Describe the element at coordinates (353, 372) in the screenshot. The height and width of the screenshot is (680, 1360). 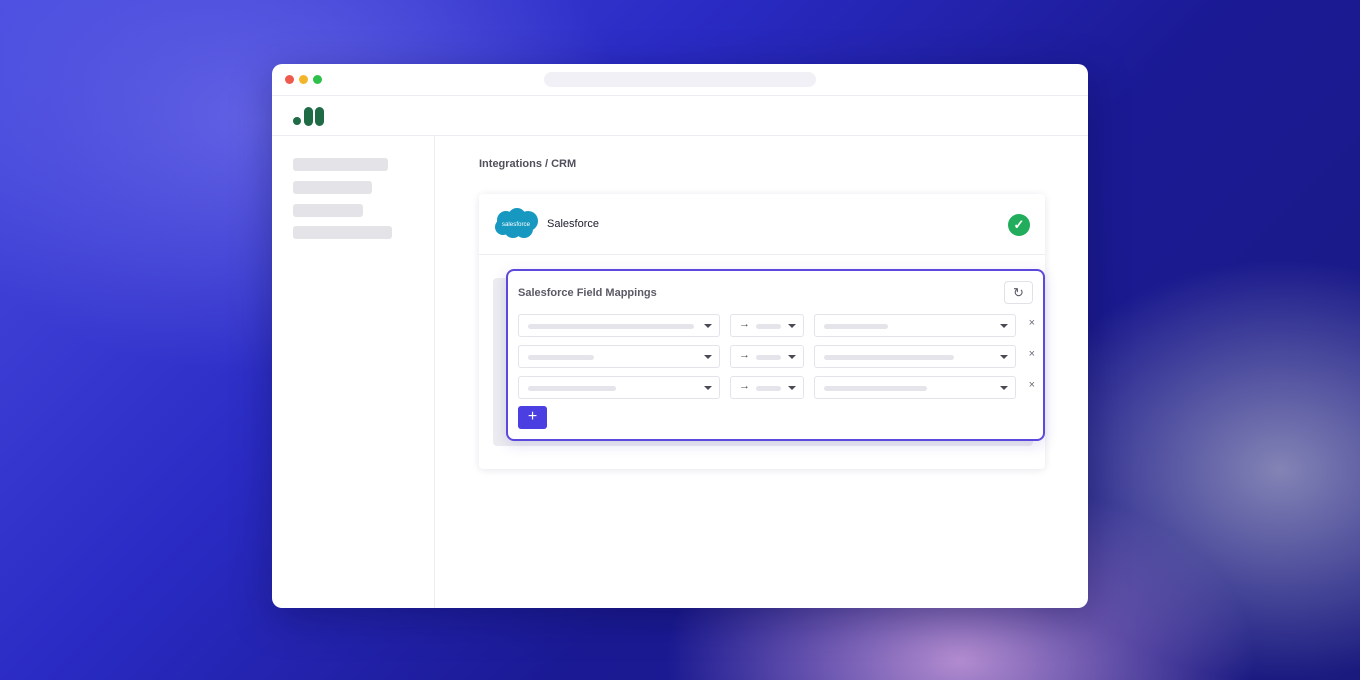
I see `sidebar` at that location.